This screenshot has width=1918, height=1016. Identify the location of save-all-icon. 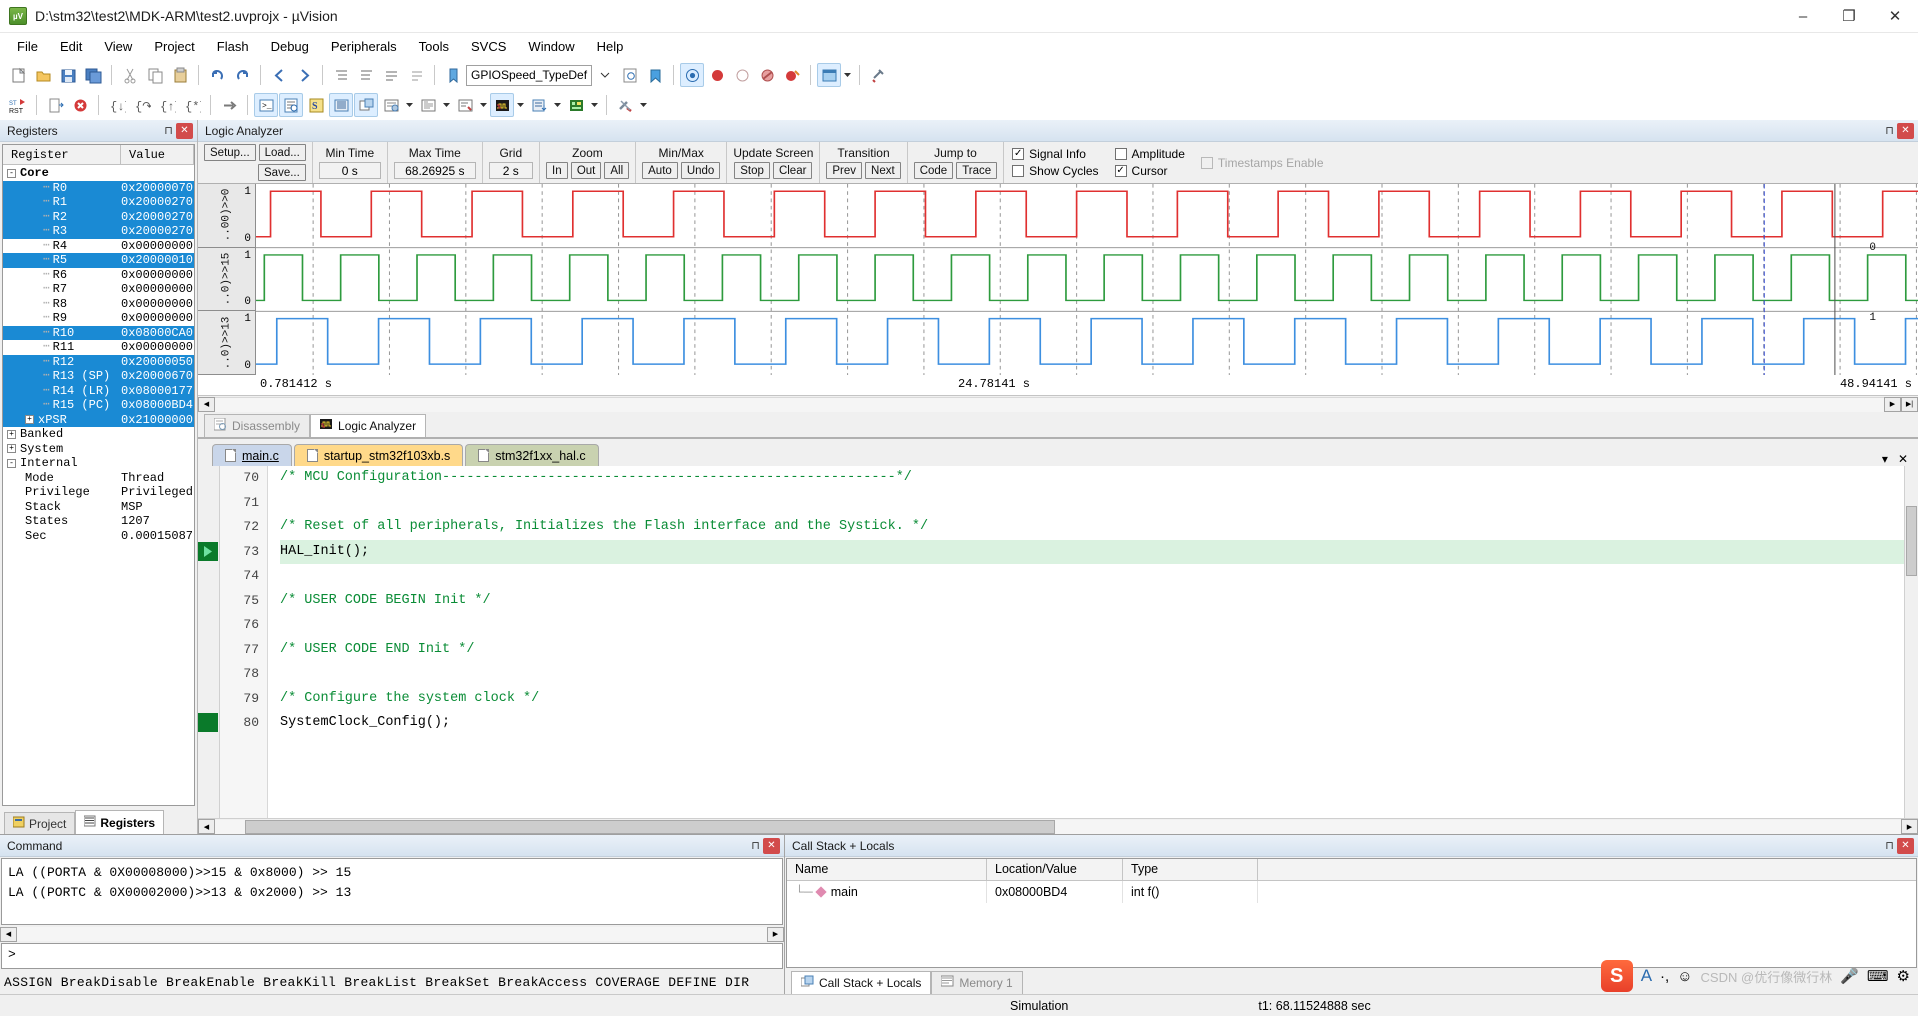
(93, 75).